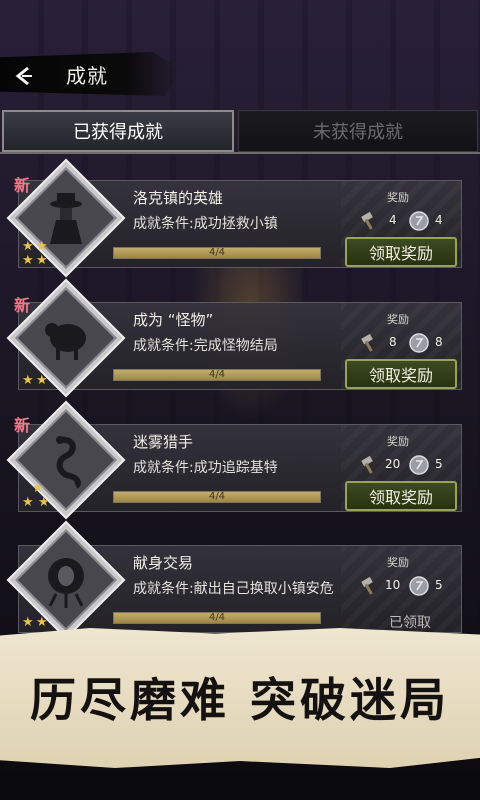 The height and width of the screenshot is (800, 480). What do you see at coordinates (439, 220) in the screenshot?
I see `reward-coin-count: 4` at bounding box center [439, 220].